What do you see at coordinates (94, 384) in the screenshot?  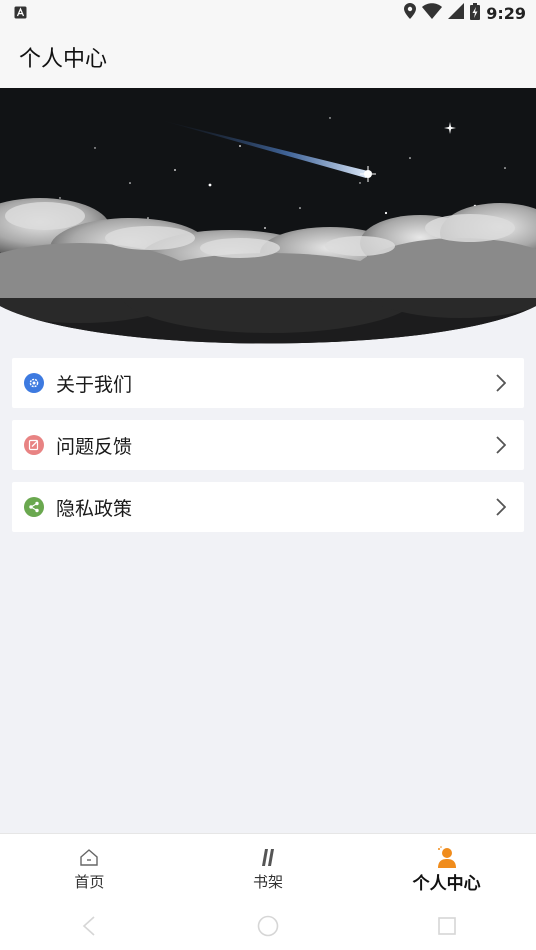 I see `menu-item-label: 关于我们` at bounding box center [94, 384].